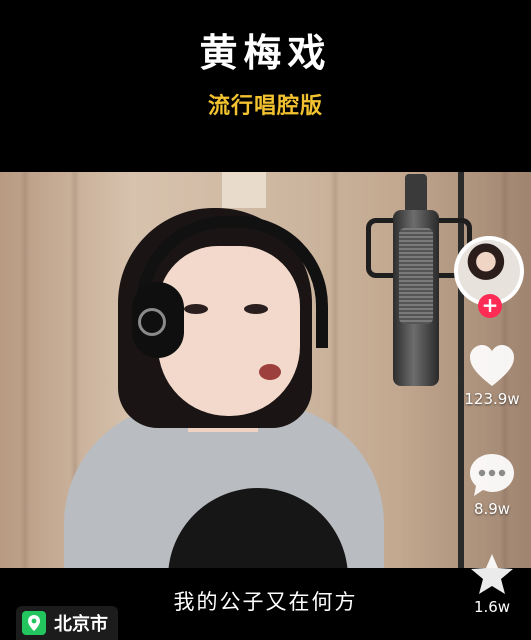 The image size is (531, 640). What do you see at coordinates (34, 623) in the screenshot?
I see `location-pin-icon` at bounding box center [34, 623].